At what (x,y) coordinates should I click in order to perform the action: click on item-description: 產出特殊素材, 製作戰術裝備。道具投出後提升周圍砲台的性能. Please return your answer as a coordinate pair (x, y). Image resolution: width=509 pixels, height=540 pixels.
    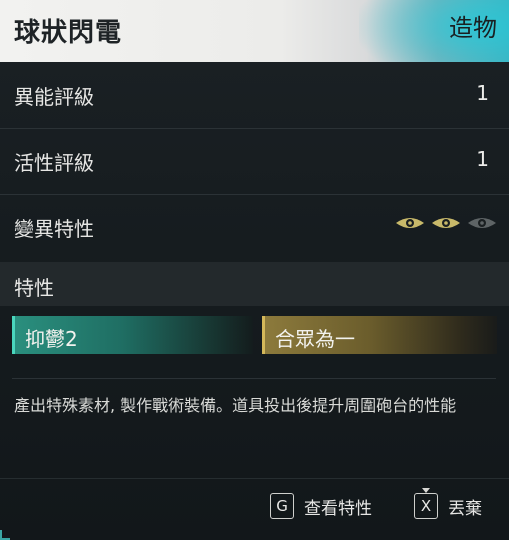
    Looking at the image, I should click on (235, 405).